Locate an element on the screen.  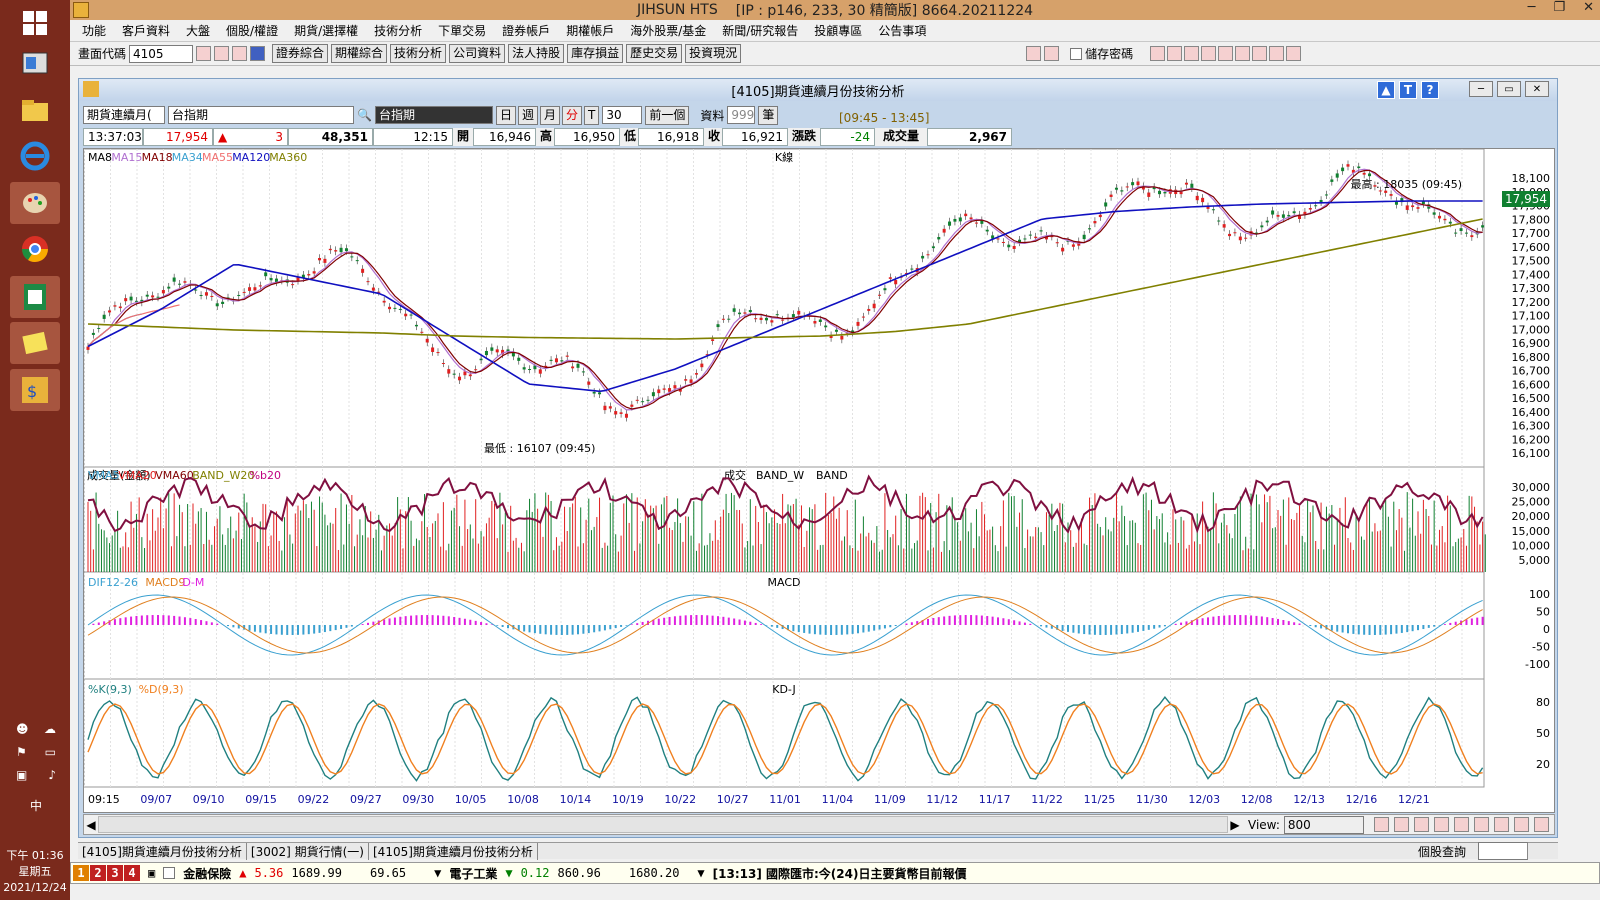
scroll-left-icon: ◀ is located at coordinates (91, 825).